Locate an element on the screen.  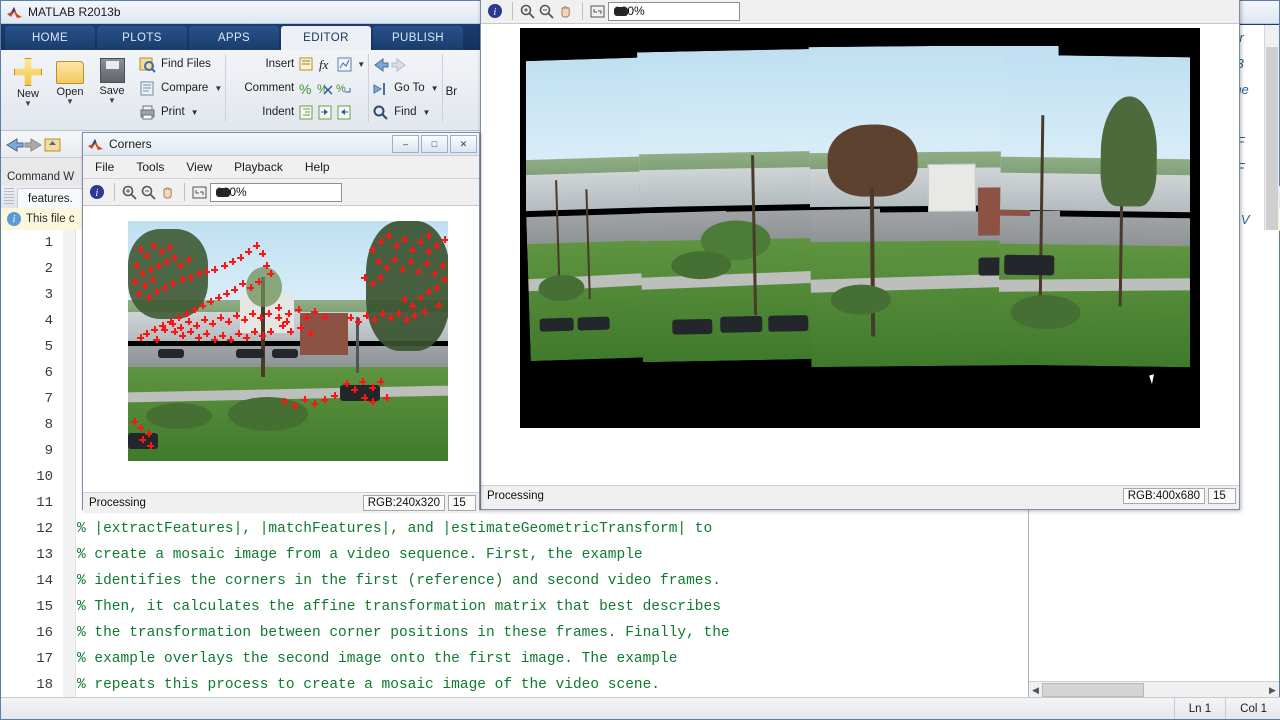
new-button: New ▼ is located at coordinates (28, 90).